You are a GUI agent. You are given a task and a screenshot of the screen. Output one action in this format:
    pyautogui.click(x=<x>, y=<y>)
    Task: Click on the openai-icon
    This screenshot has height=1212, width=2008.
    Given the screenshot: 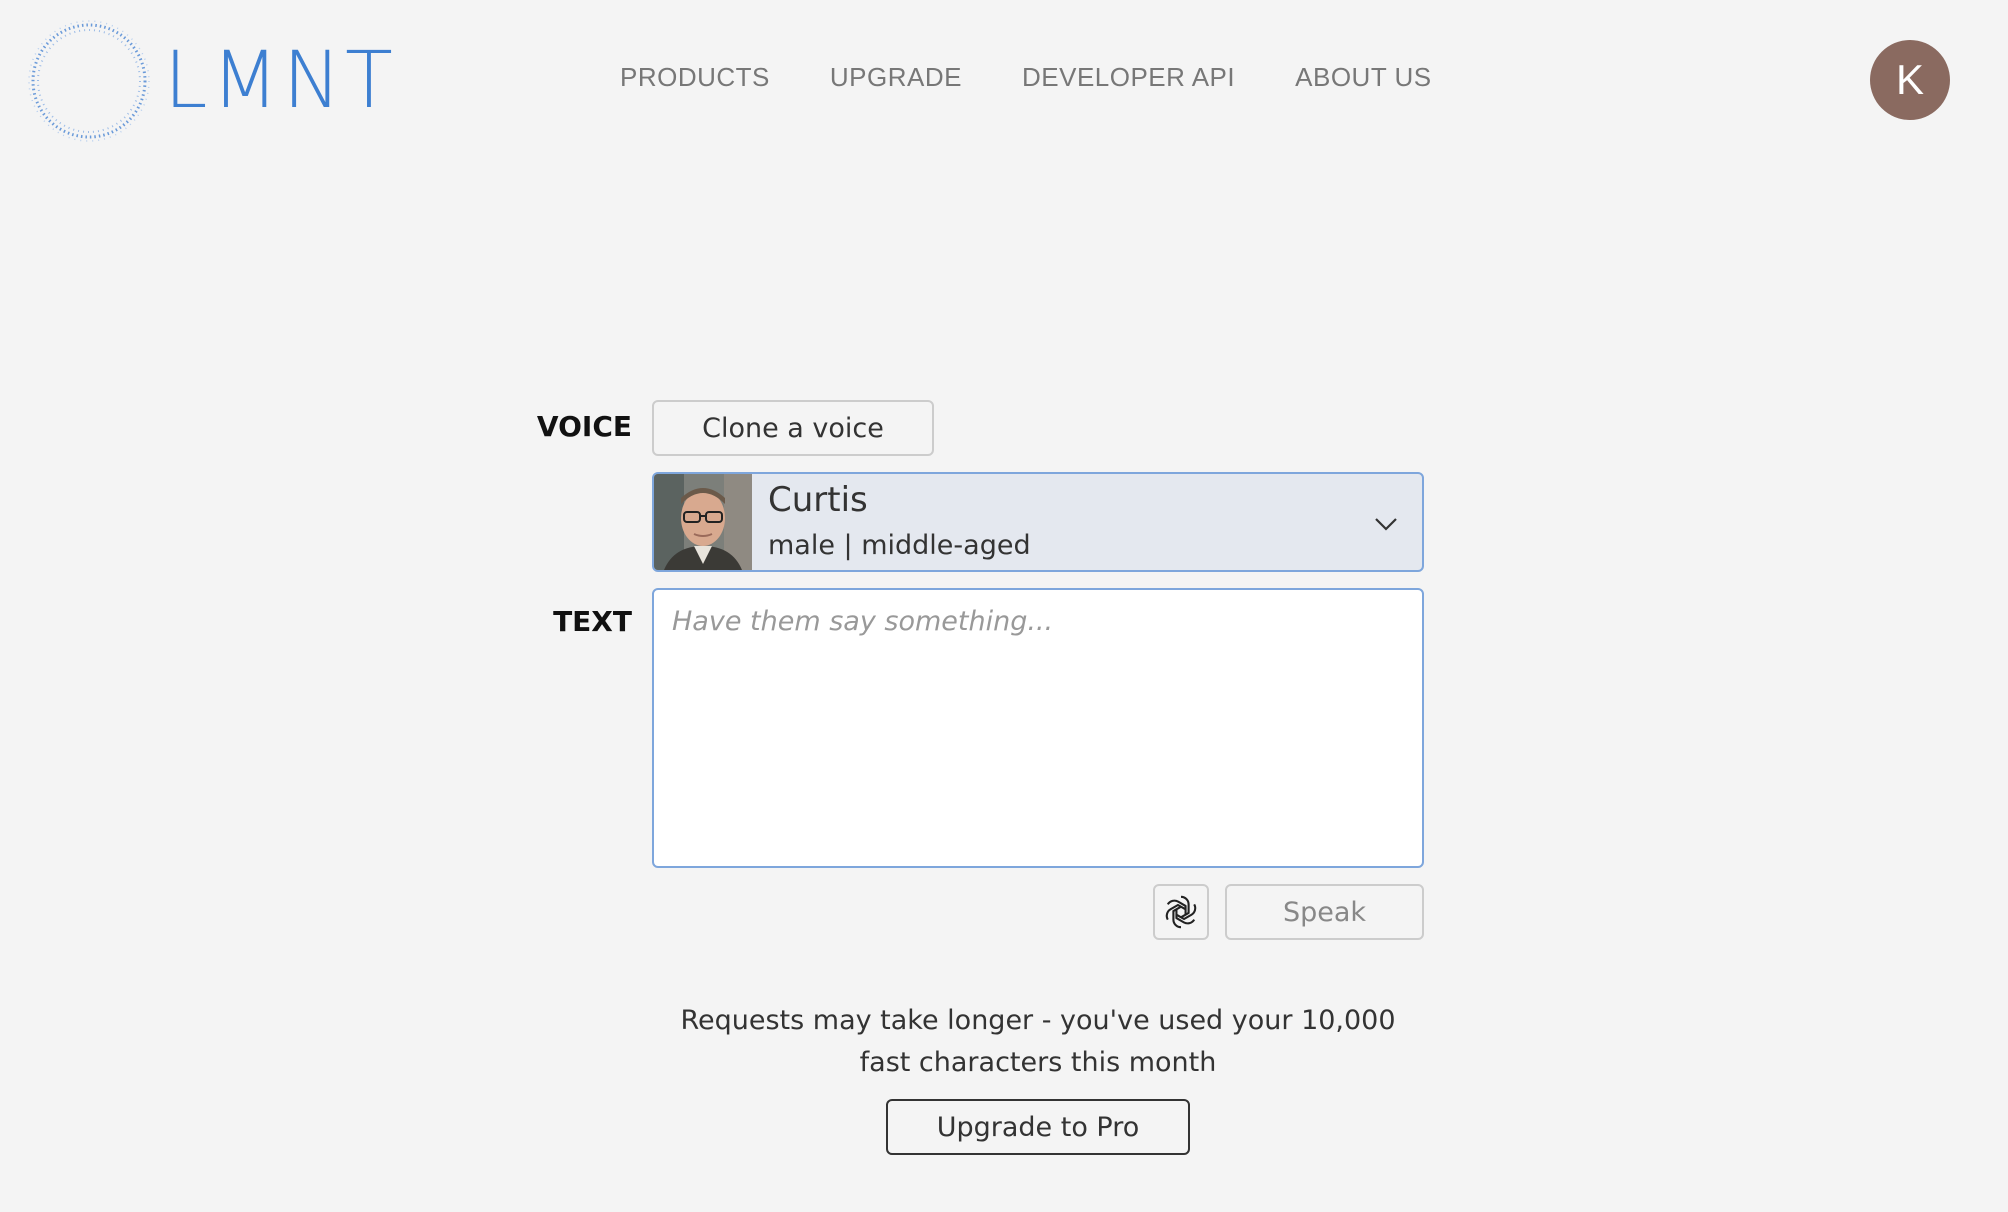 What is the action you would take?
    pyautogui.click(x=1181, y=912)
    